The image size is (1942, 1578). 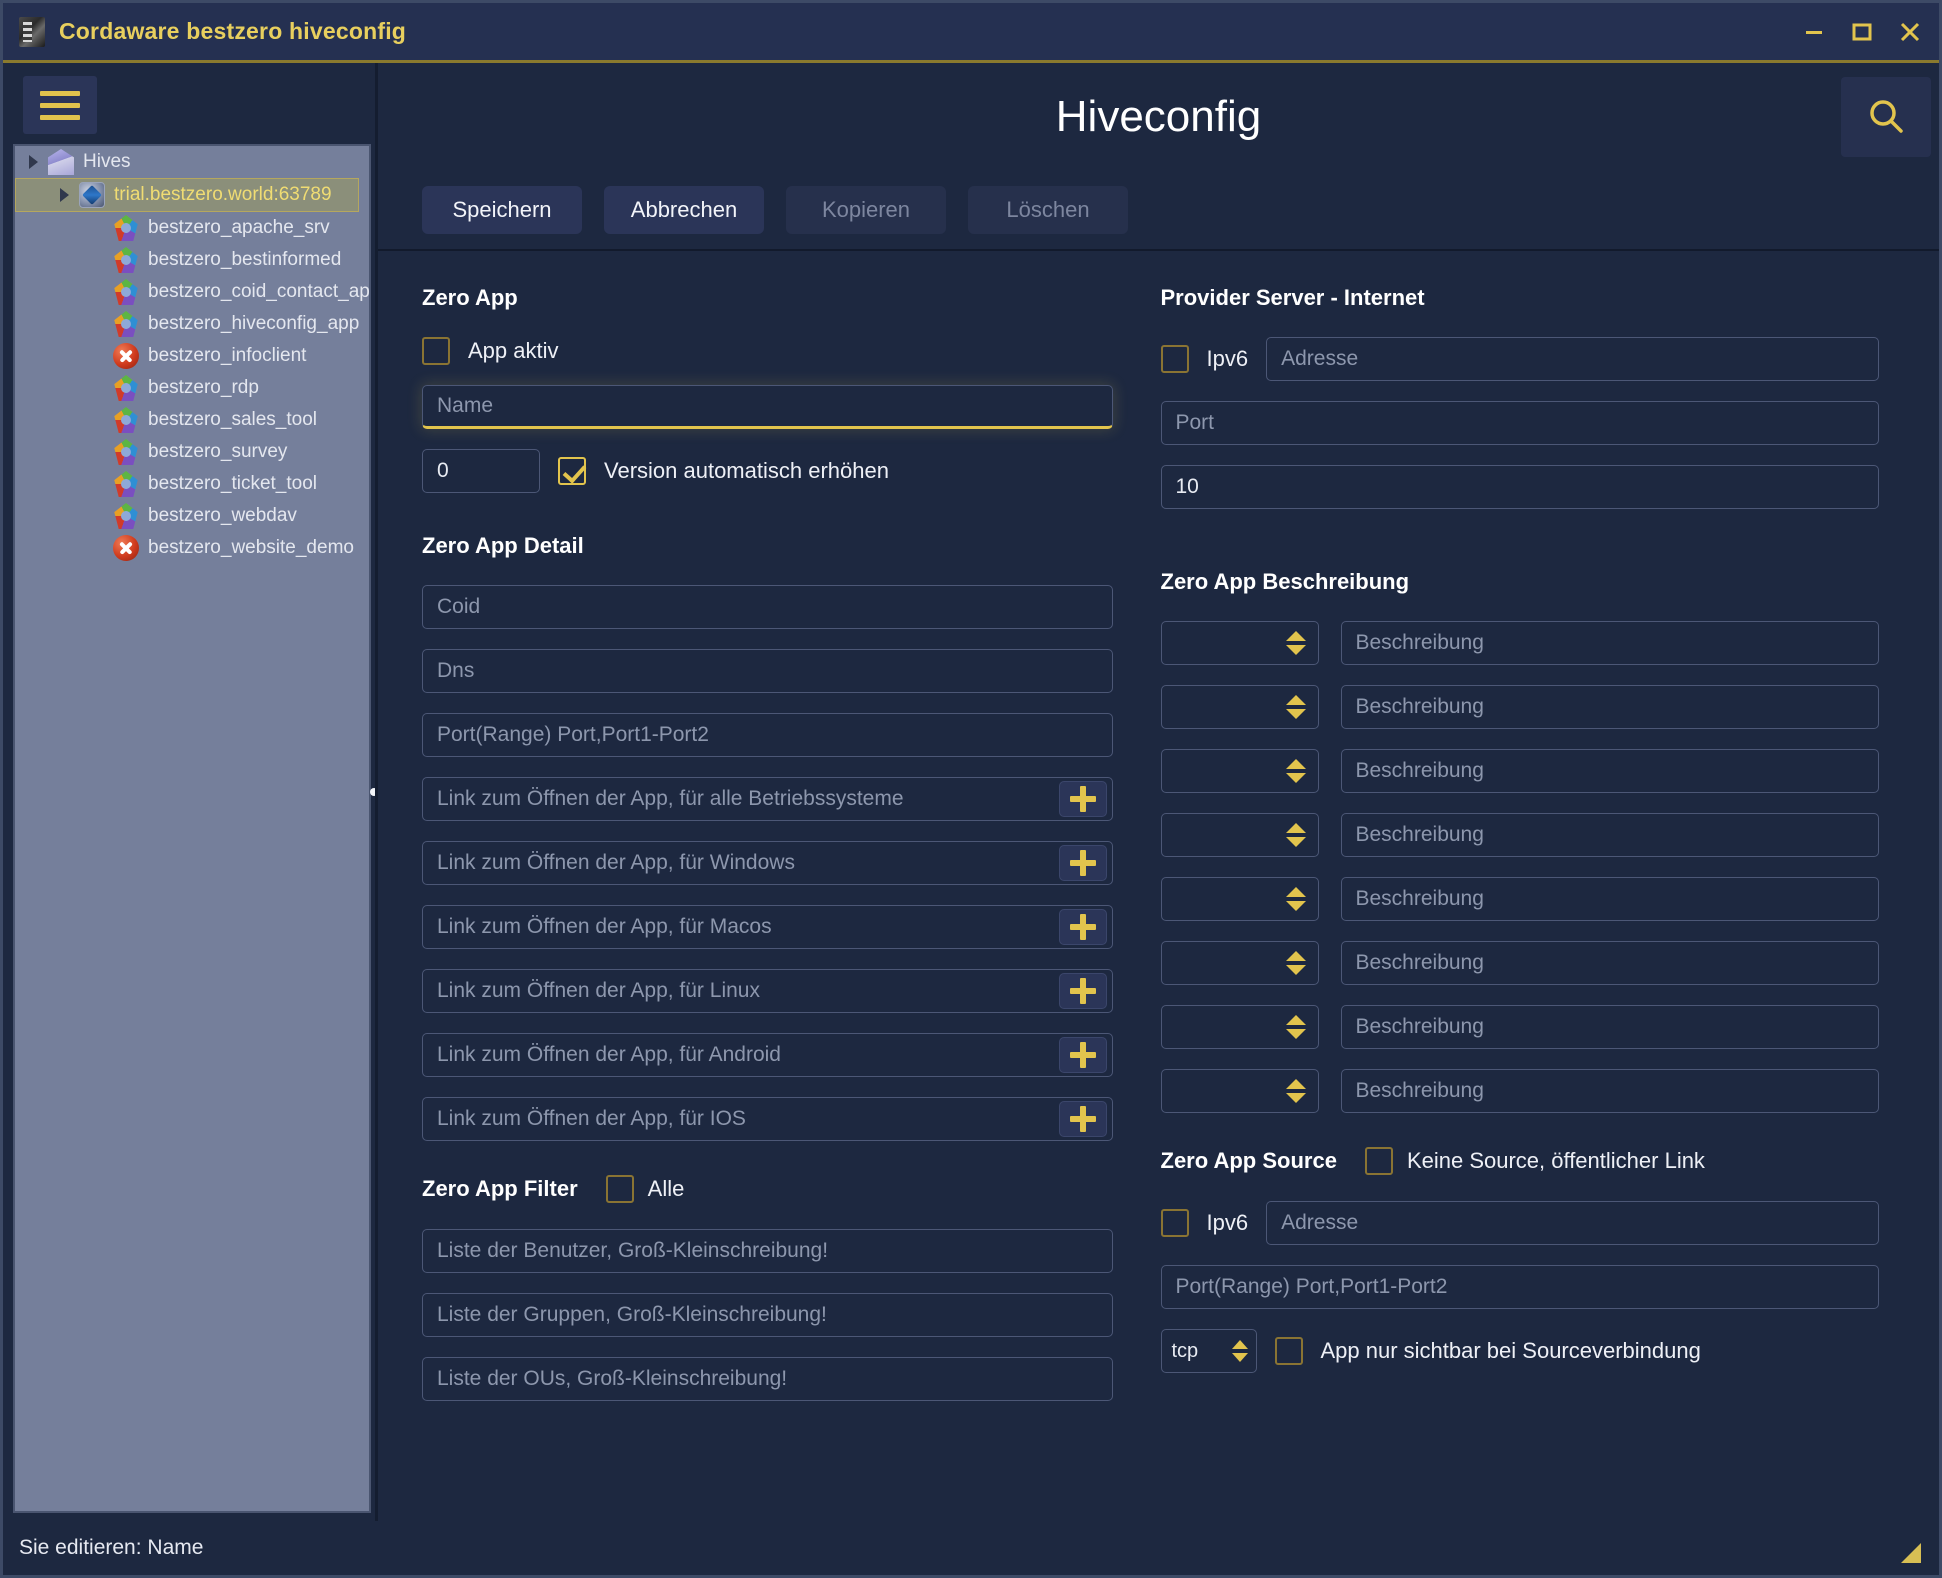 What do you see at coordinates (1519, 1287) in the screenshot?
I see `source-port-input` at bounding box center [1519, 1287].